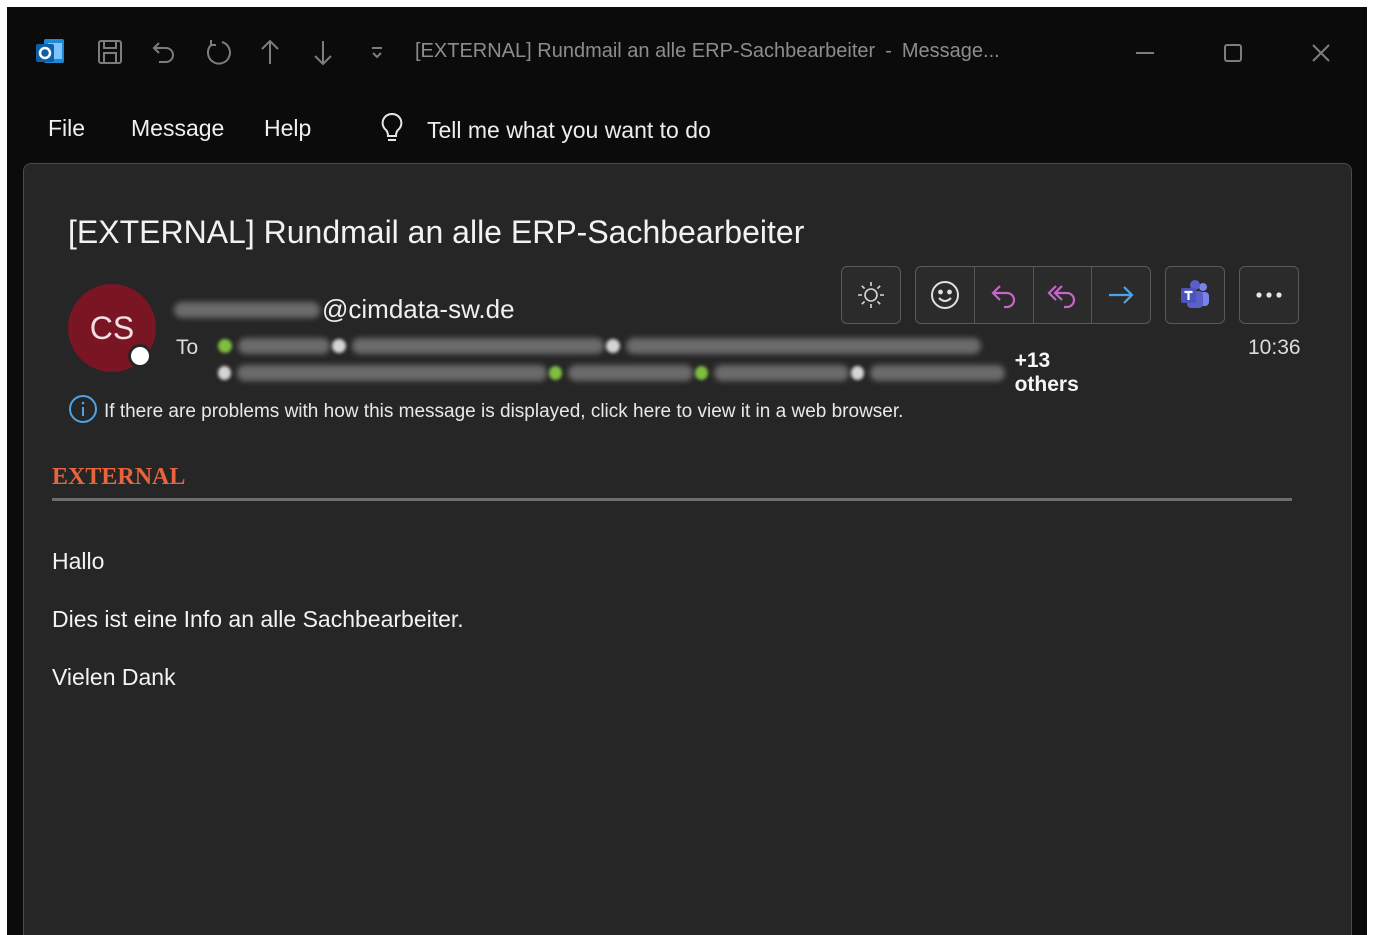 The image size is (1373, 935). I want to click on menu-help: Help, so click(287, 128).